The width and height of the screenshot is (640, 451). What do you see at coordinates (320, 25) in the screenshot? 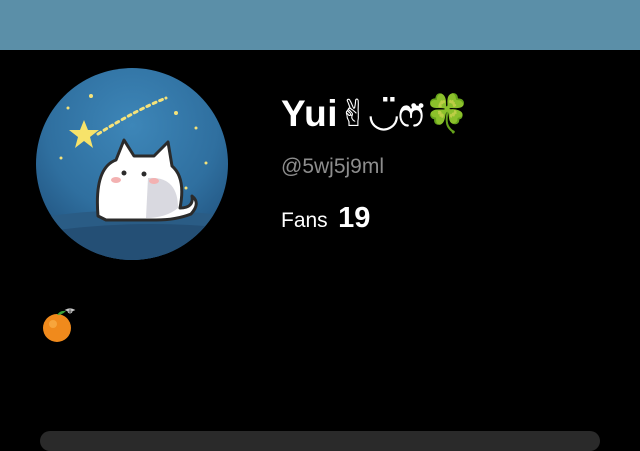
I see `top-header-bar` at bounding box center [320, 25].